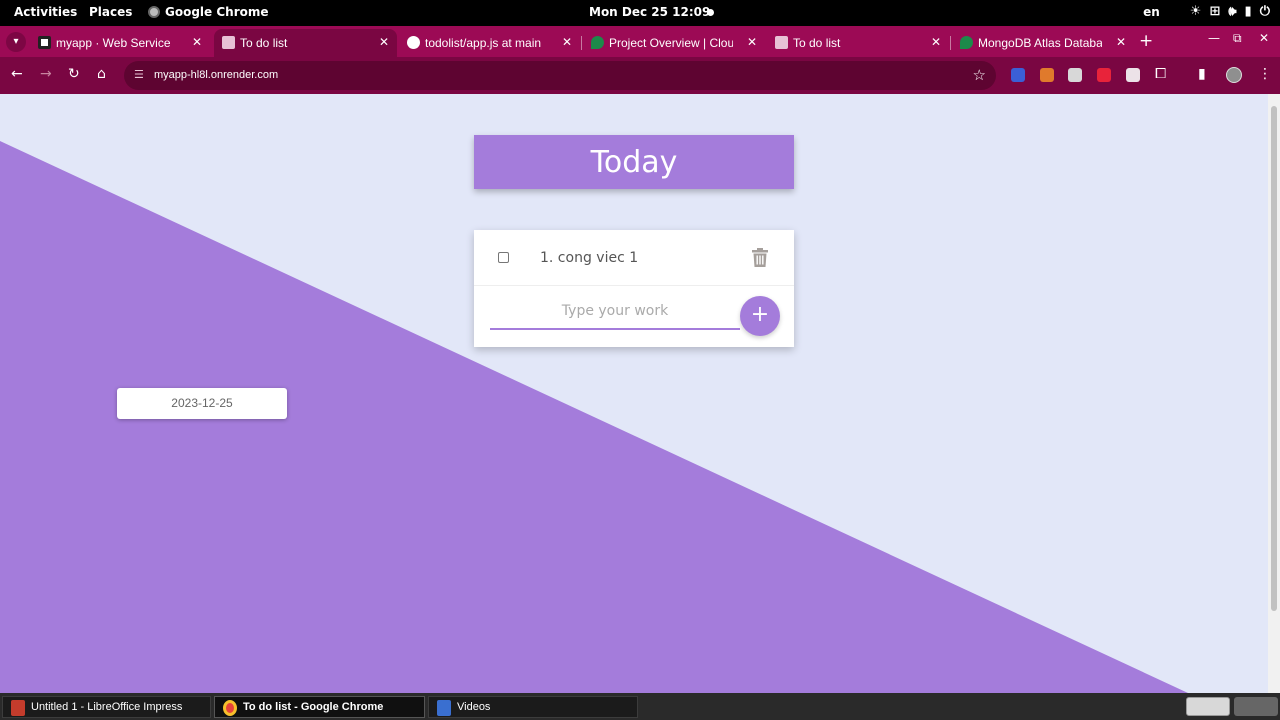  Describe the element at coordinates (1146, 41) in the screenshot. I see `new-tab-button: +` at that location.